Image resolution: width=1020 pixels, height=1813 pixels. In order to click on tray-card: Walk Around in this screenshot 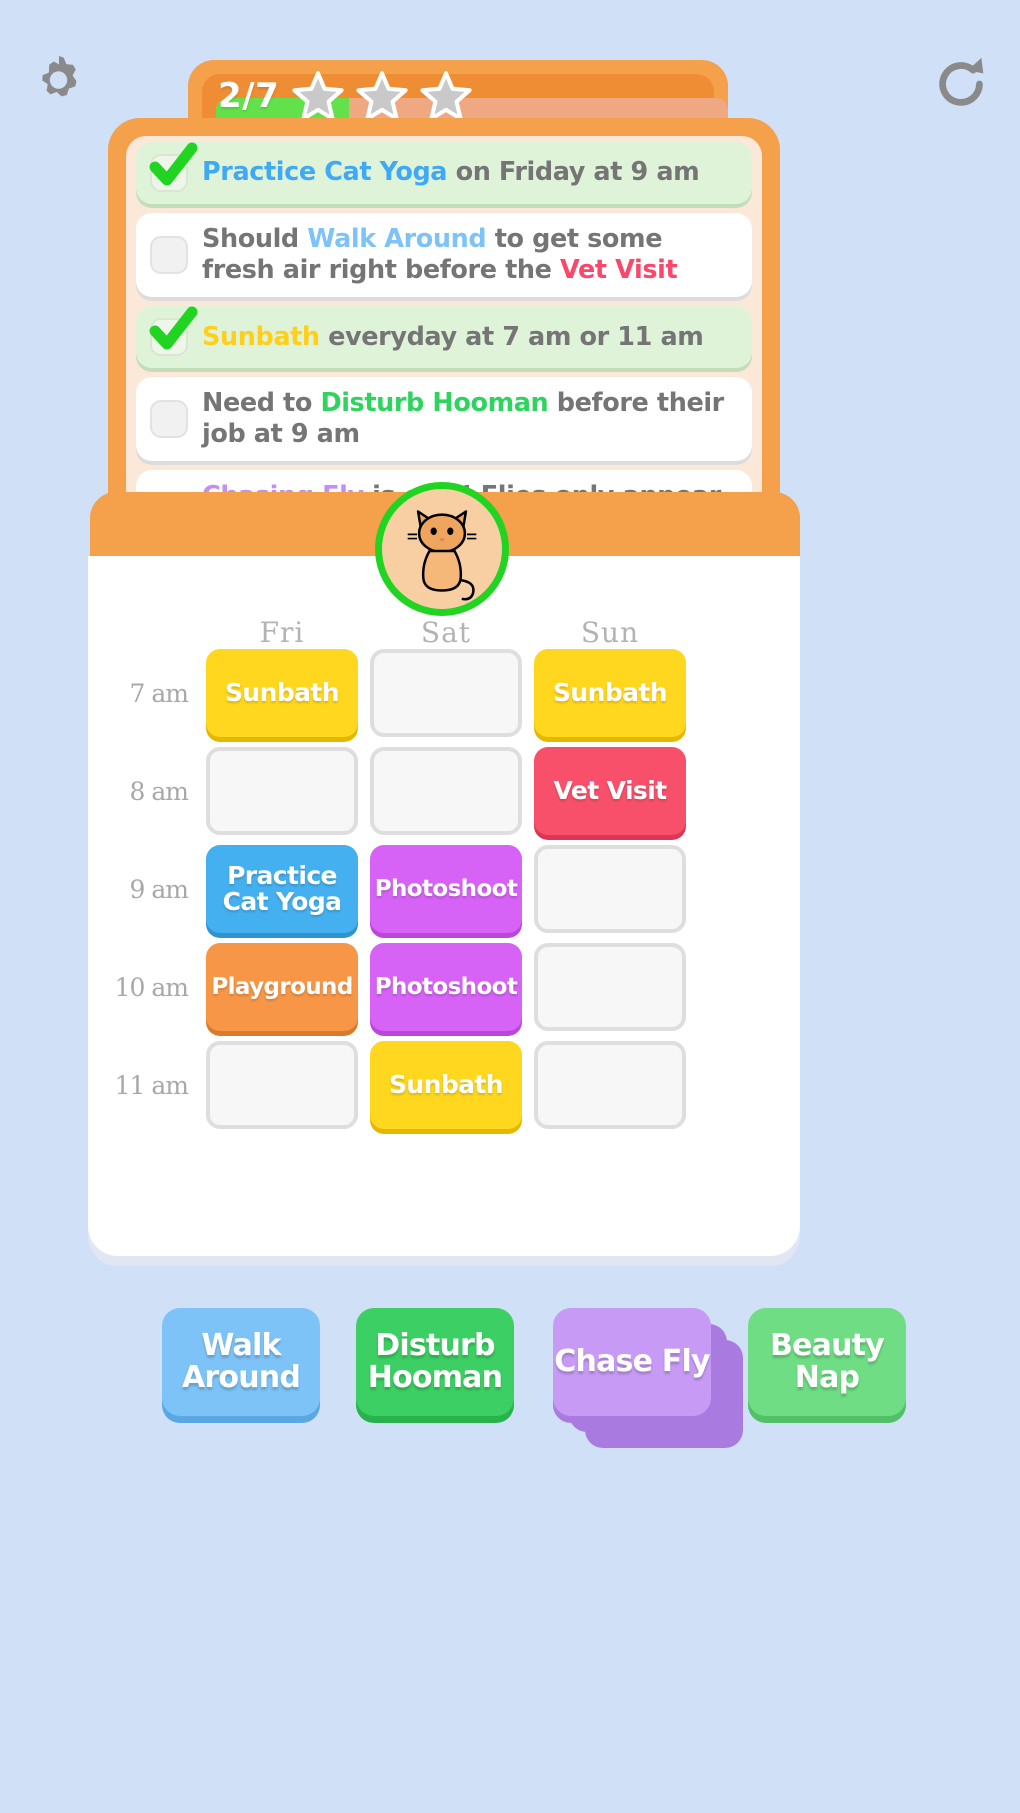, I will do `click(241, 1362)`.